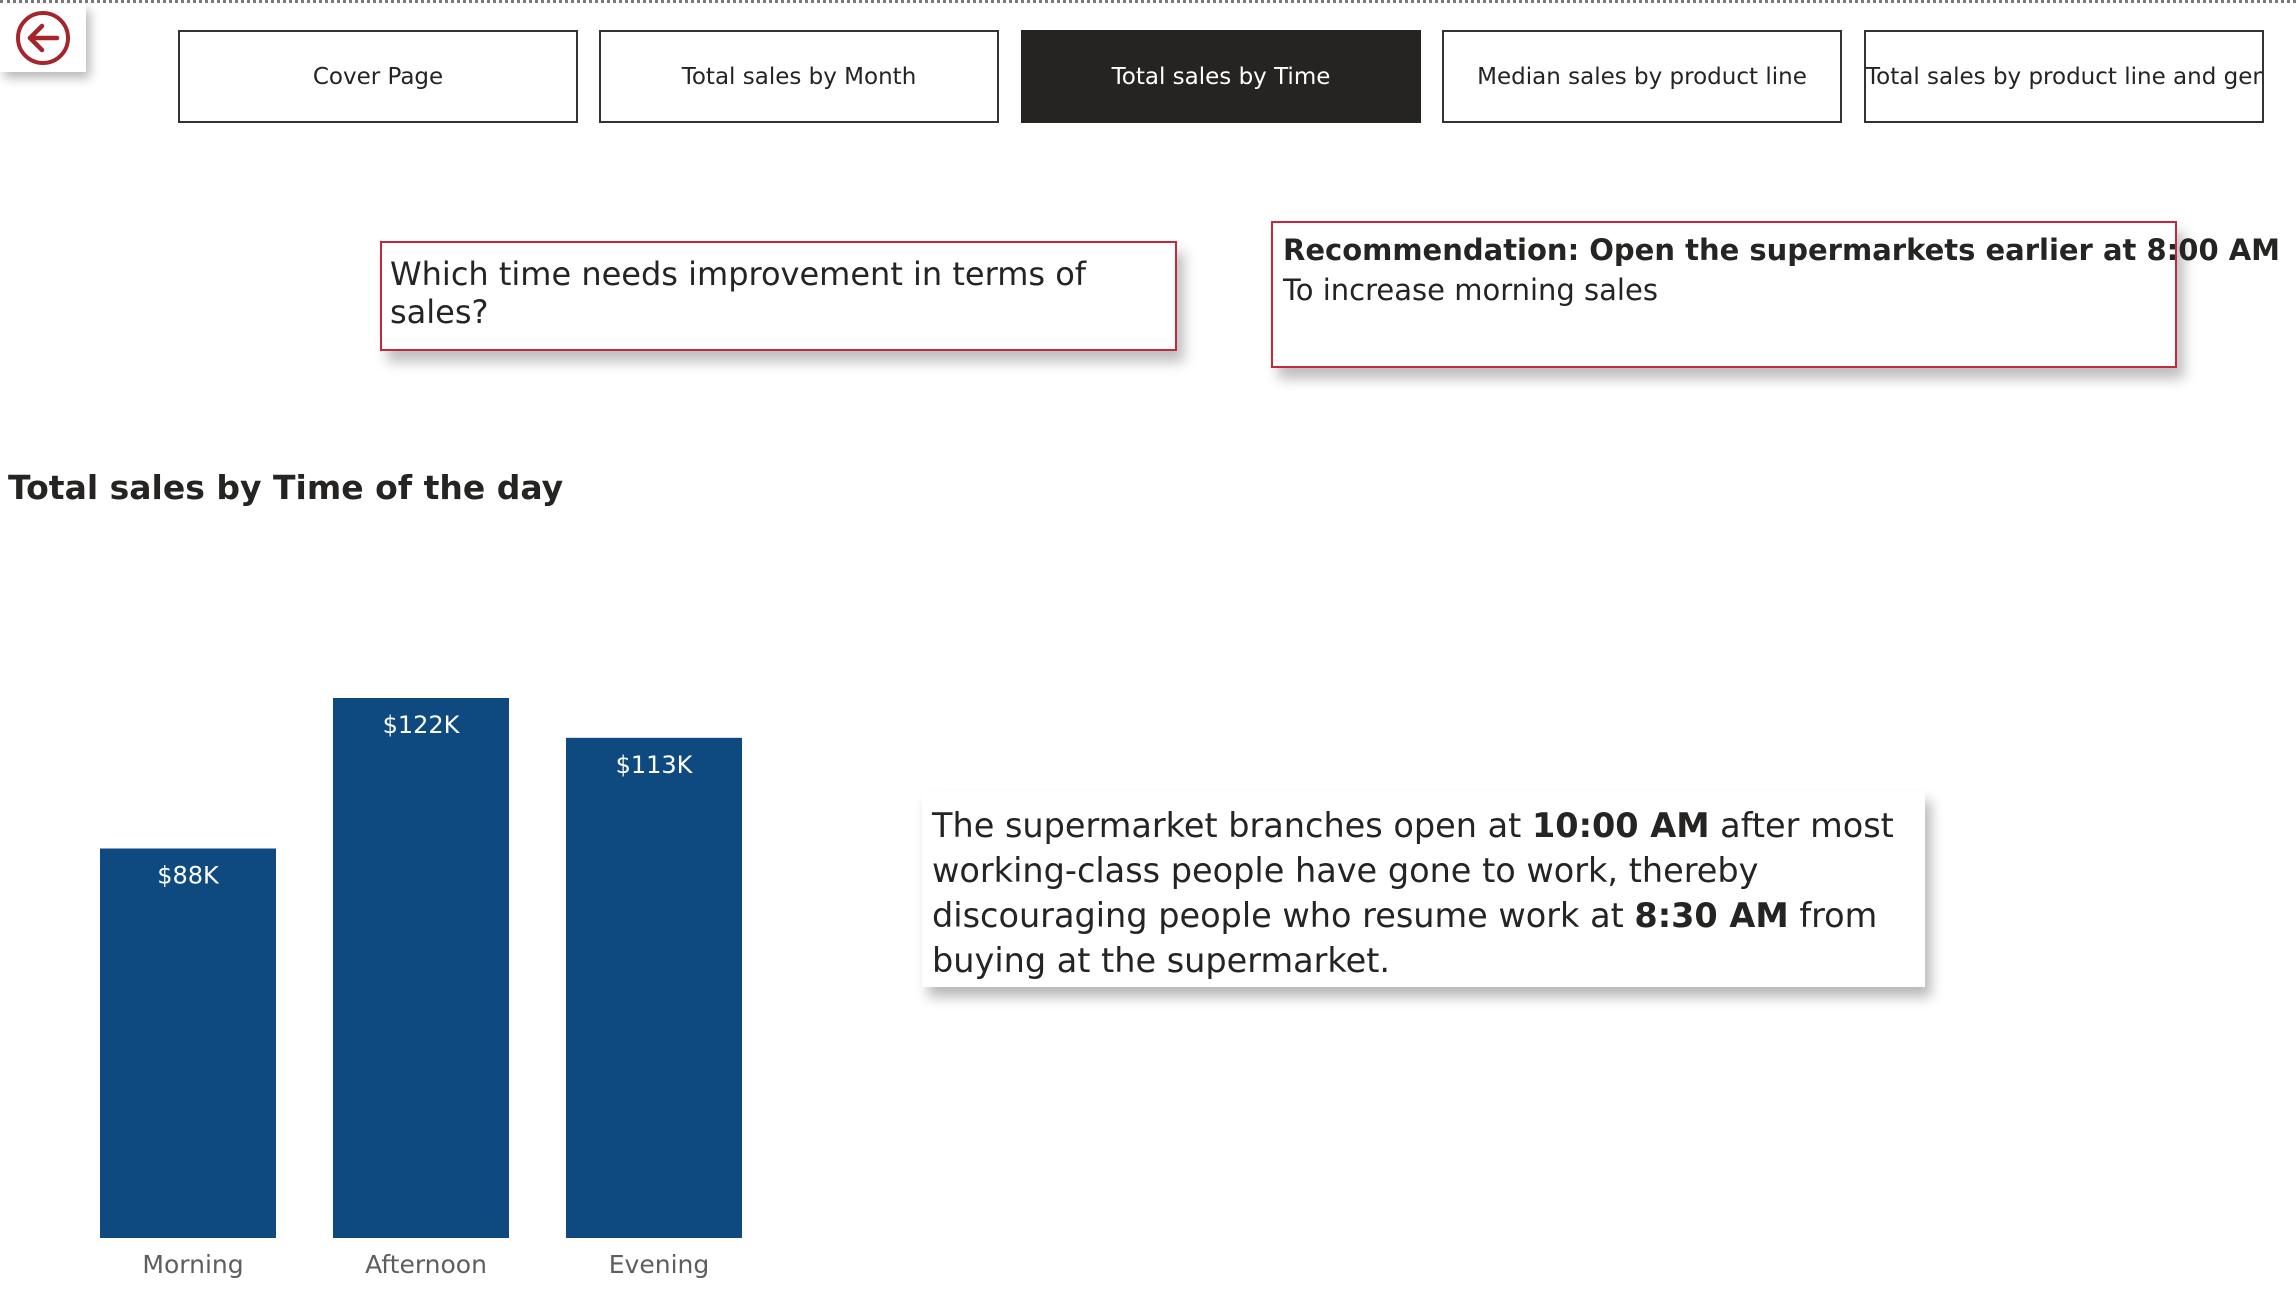  What do you see at coordinates (421, 968) in the screenshot?
I see `bar-afternoon` at bounding box center [421, 968].